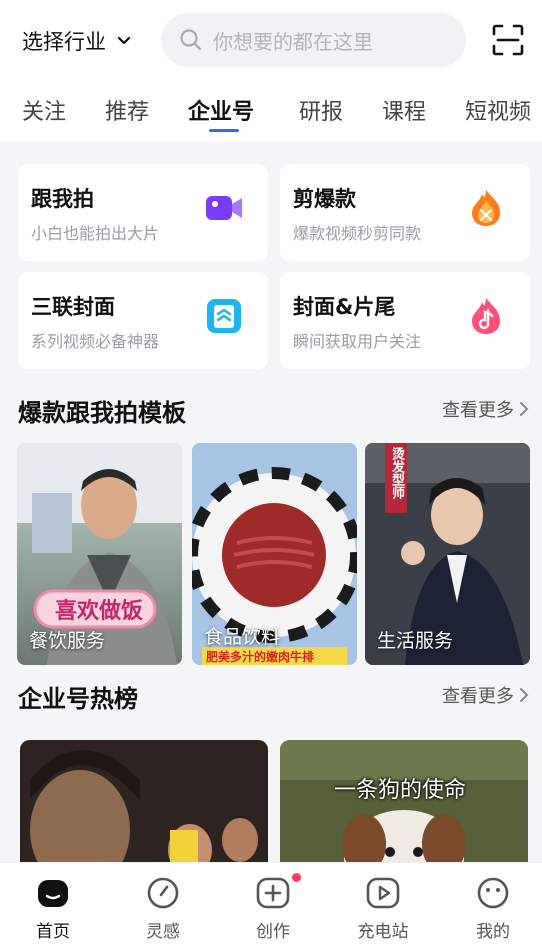 This screenshot has width=542, height=947. I want to click on template-overlay-text: 喜欢做饭, so click(99, 611).